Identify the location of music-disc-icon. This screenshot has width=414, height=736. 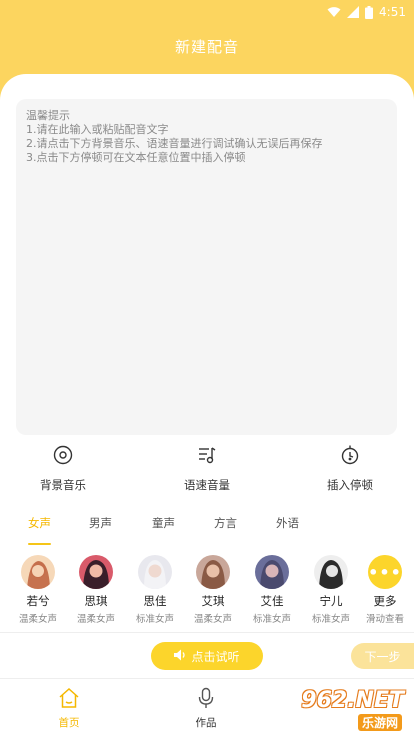
(63, 457).